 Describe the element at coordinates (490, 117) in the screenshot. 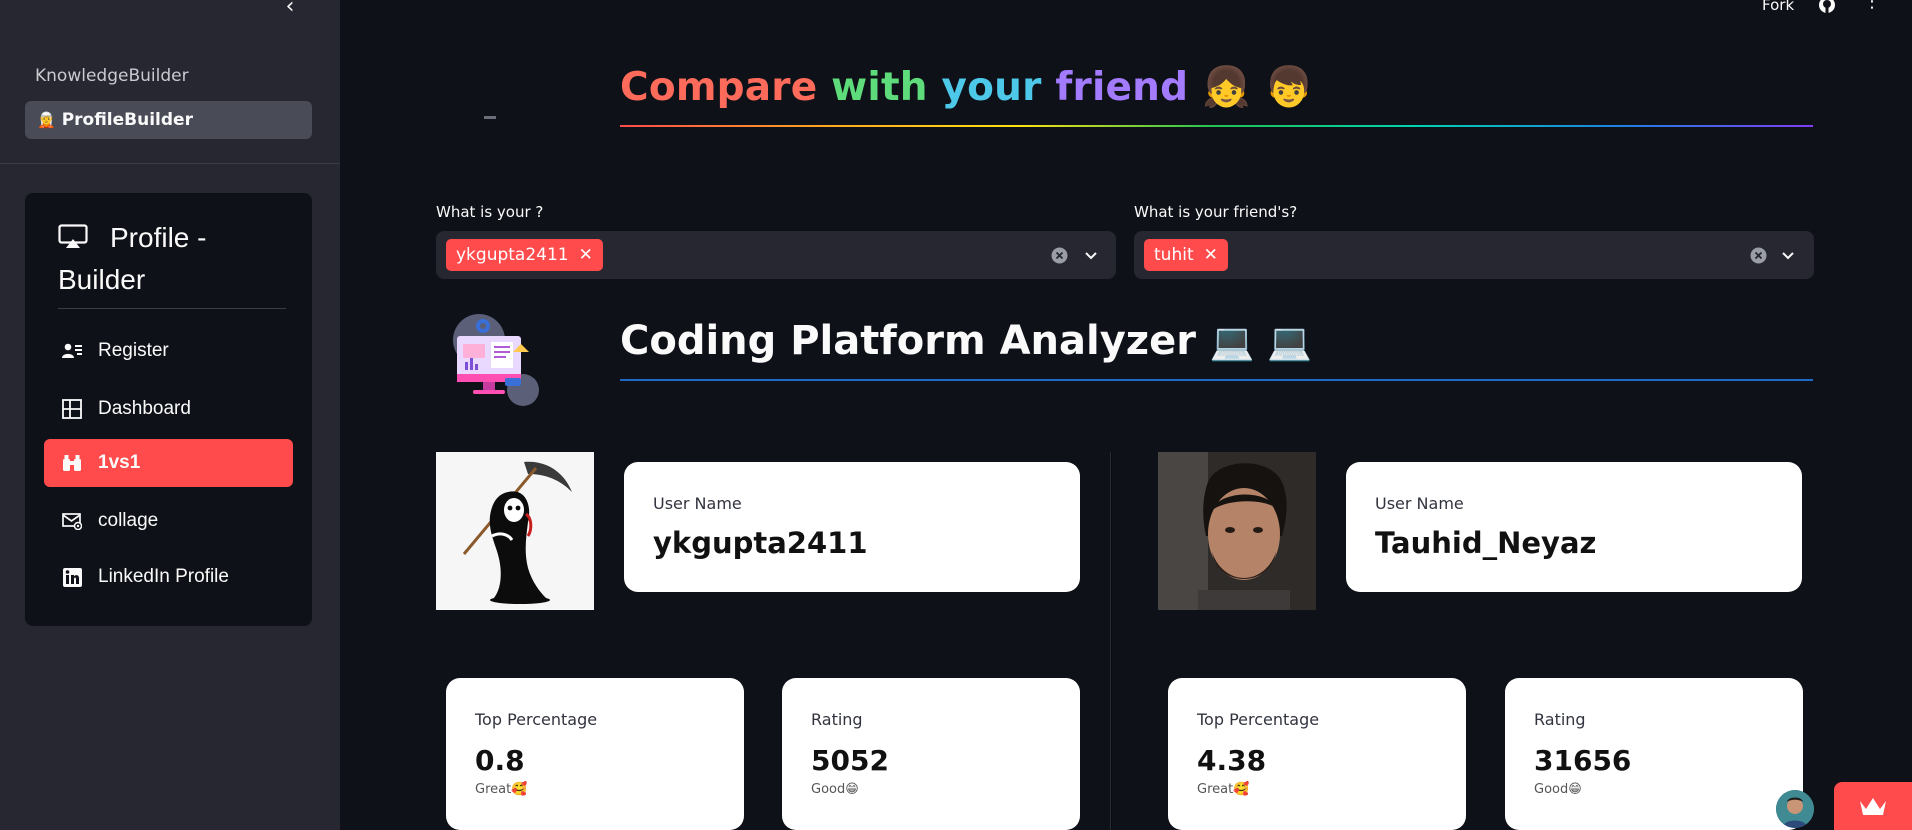

I see `image-placeholder-dash` at that location.